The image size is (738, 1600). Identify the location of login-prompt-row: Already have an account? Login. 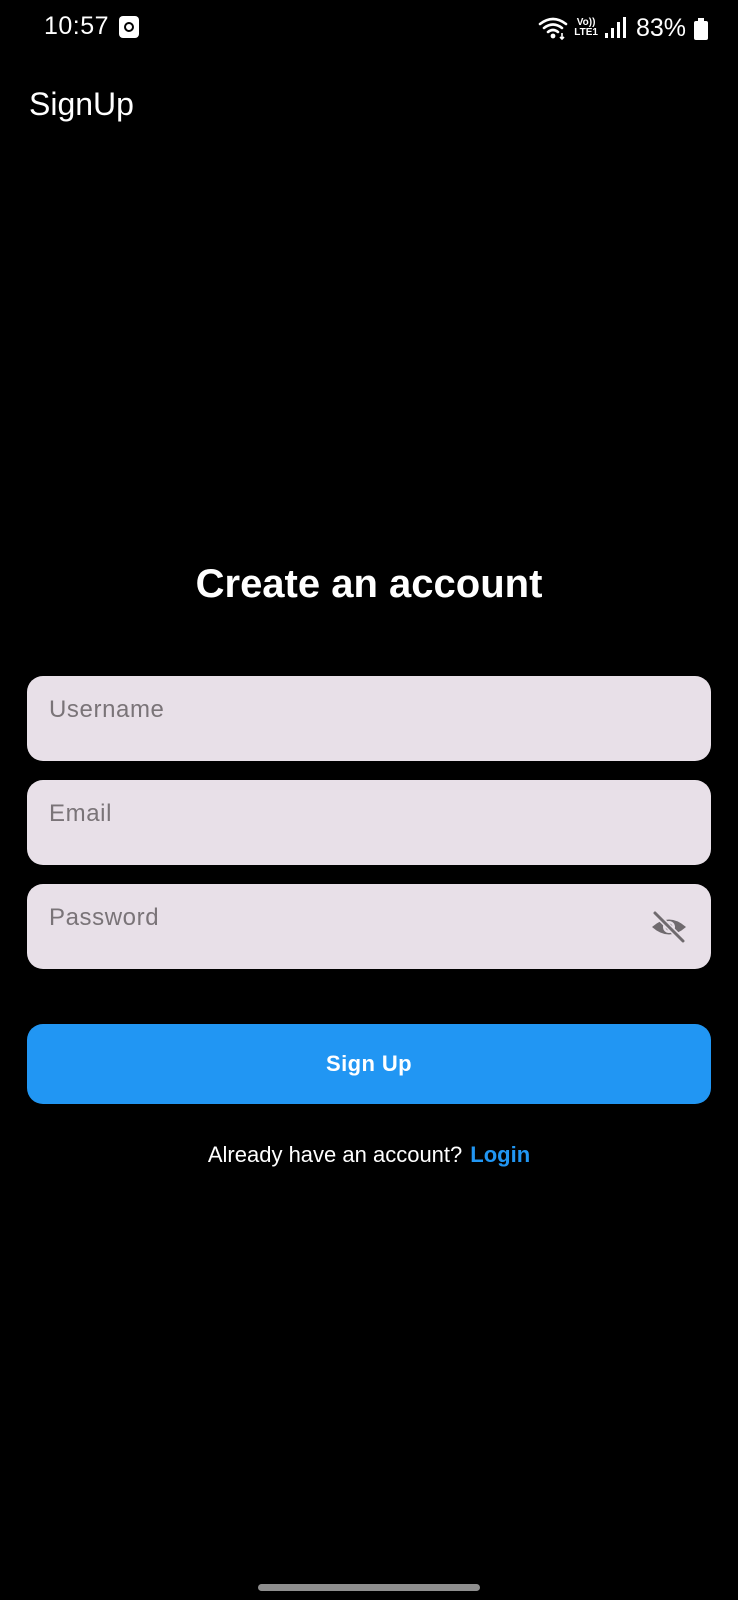
(369, 1155).